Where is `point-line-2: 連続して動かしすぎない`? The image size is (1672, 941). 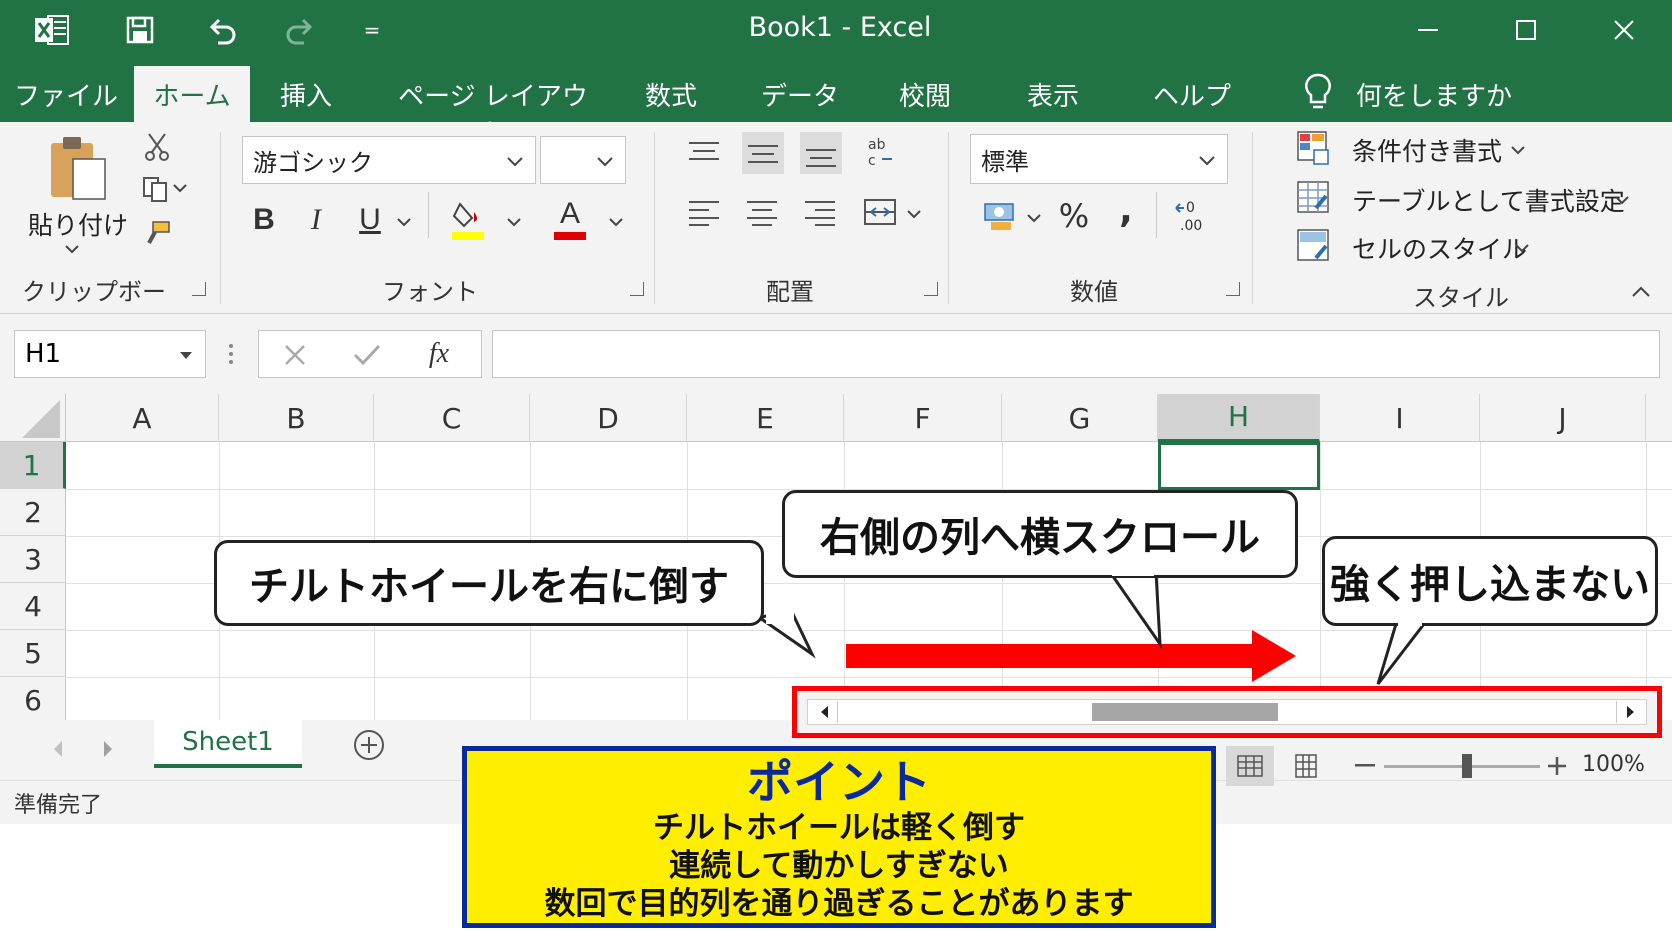
point-line-2: 連続して動かしすぎない is located at coordinates (839, 866).